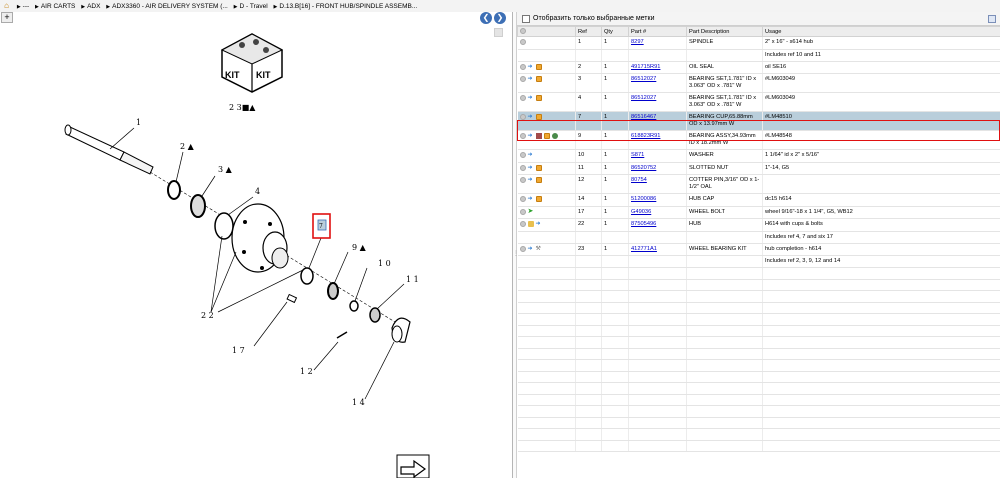 The image size is (1000, 478). What do you see at coordinates (23, 6) in the screenshot?
I see `breadcrumb-item: ▶ ---` at bounding box center [23, 6].